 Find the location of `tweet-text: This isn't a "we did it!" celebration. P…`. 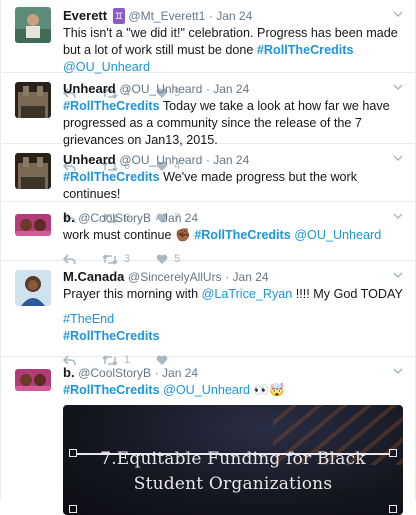

tweet-text: This isn't a "we did it!" celebration. P… is located at coordinates (230, 50).